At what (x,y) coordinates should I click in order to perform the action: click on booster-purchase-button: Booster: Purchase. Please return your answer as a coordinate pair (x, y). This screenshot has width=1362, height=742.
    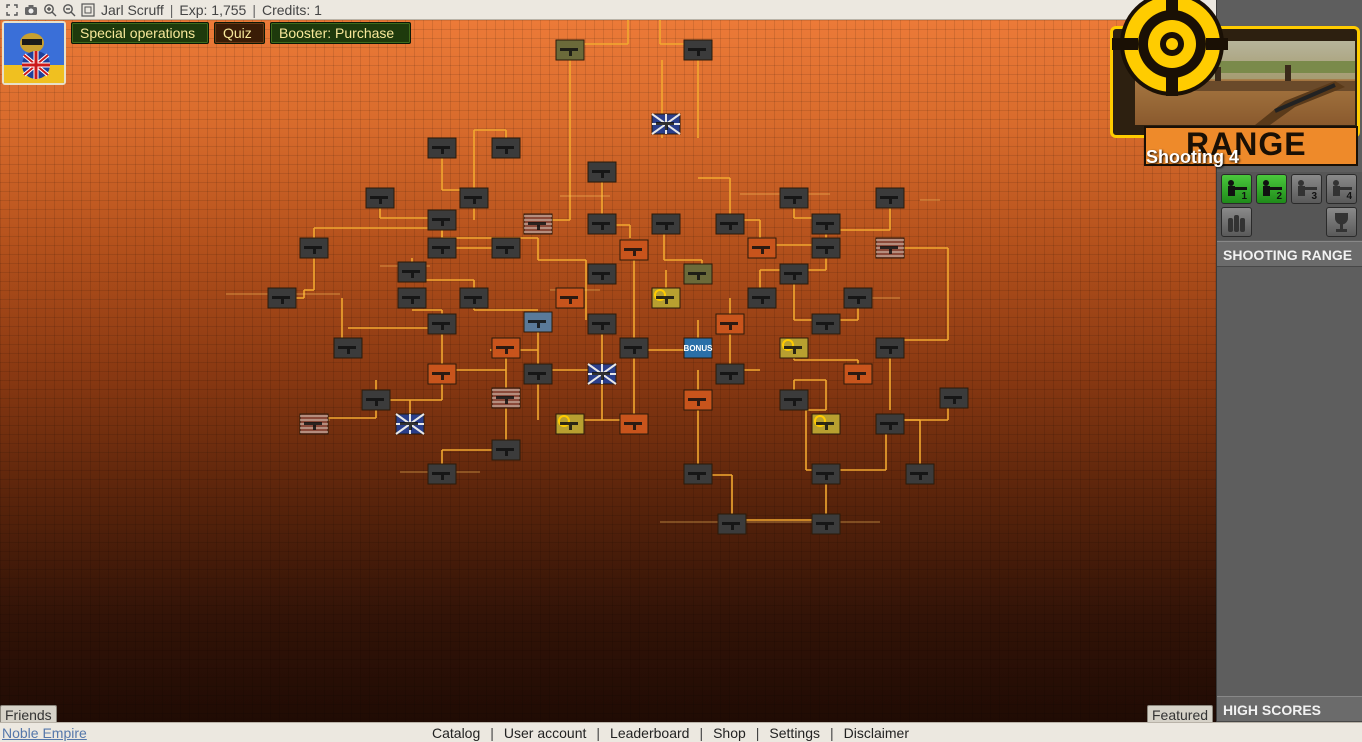
    Looking at the image, I should click on (340, 33).